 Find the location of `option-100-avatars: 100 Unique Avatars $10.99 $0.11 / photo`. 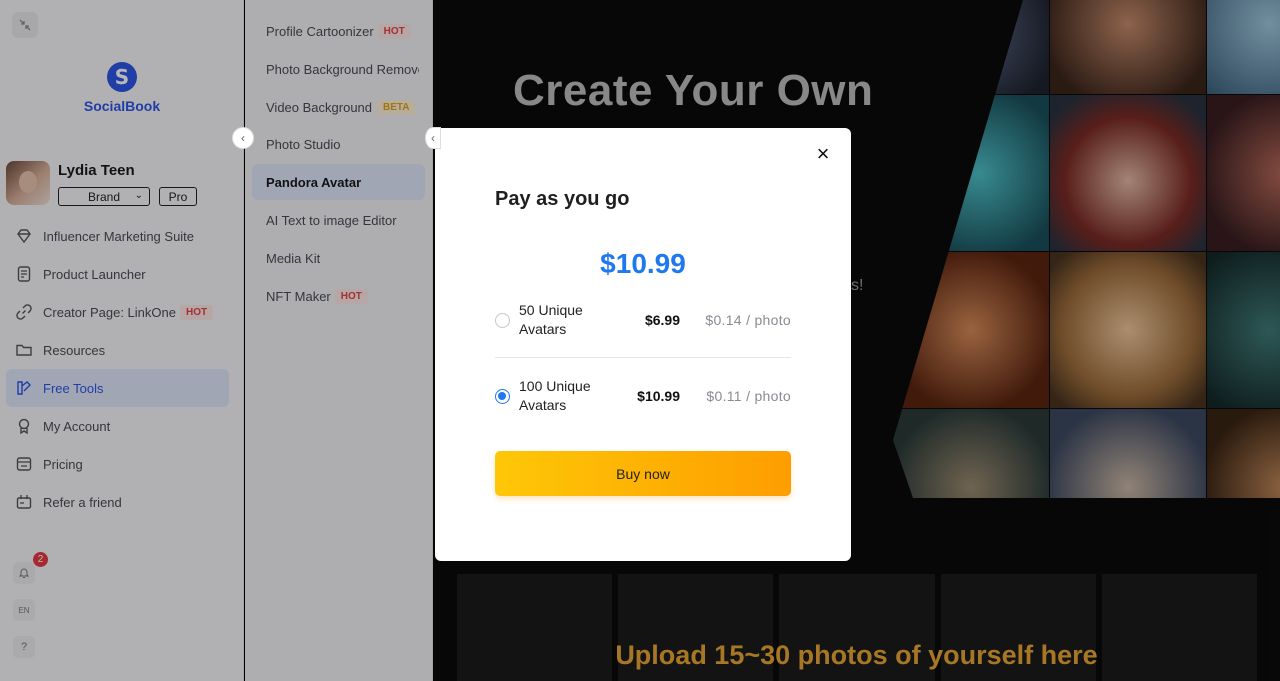

option-100-avatars: 100 Unique Avatars $10.99 $0.11 / photo is located at coordinates (643, 396).